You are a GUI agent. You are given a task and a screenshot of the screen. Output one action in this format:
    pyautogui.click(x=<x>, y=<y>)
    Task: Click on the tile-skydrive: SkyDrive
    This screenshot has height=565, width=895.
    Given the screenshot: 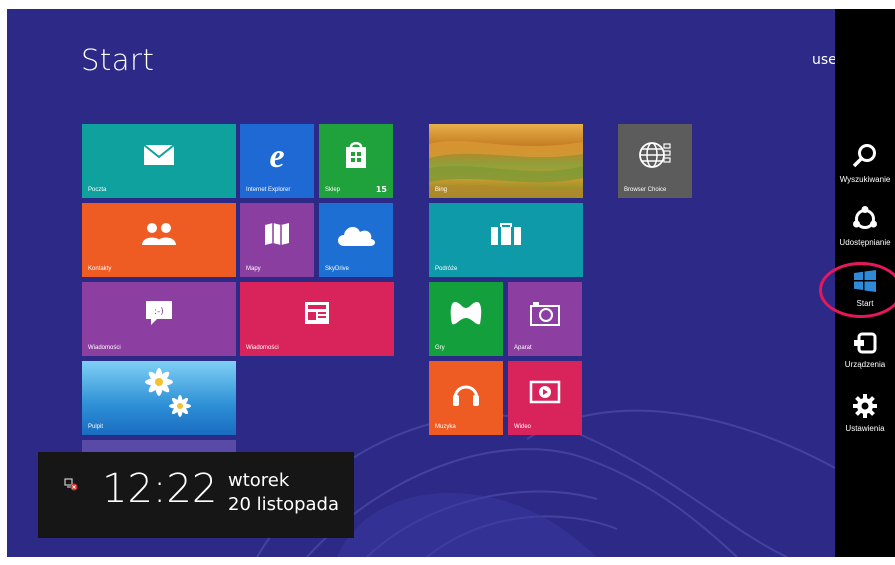 What is the action you would take?
    pyautogui.click(x=356, y=240)
    